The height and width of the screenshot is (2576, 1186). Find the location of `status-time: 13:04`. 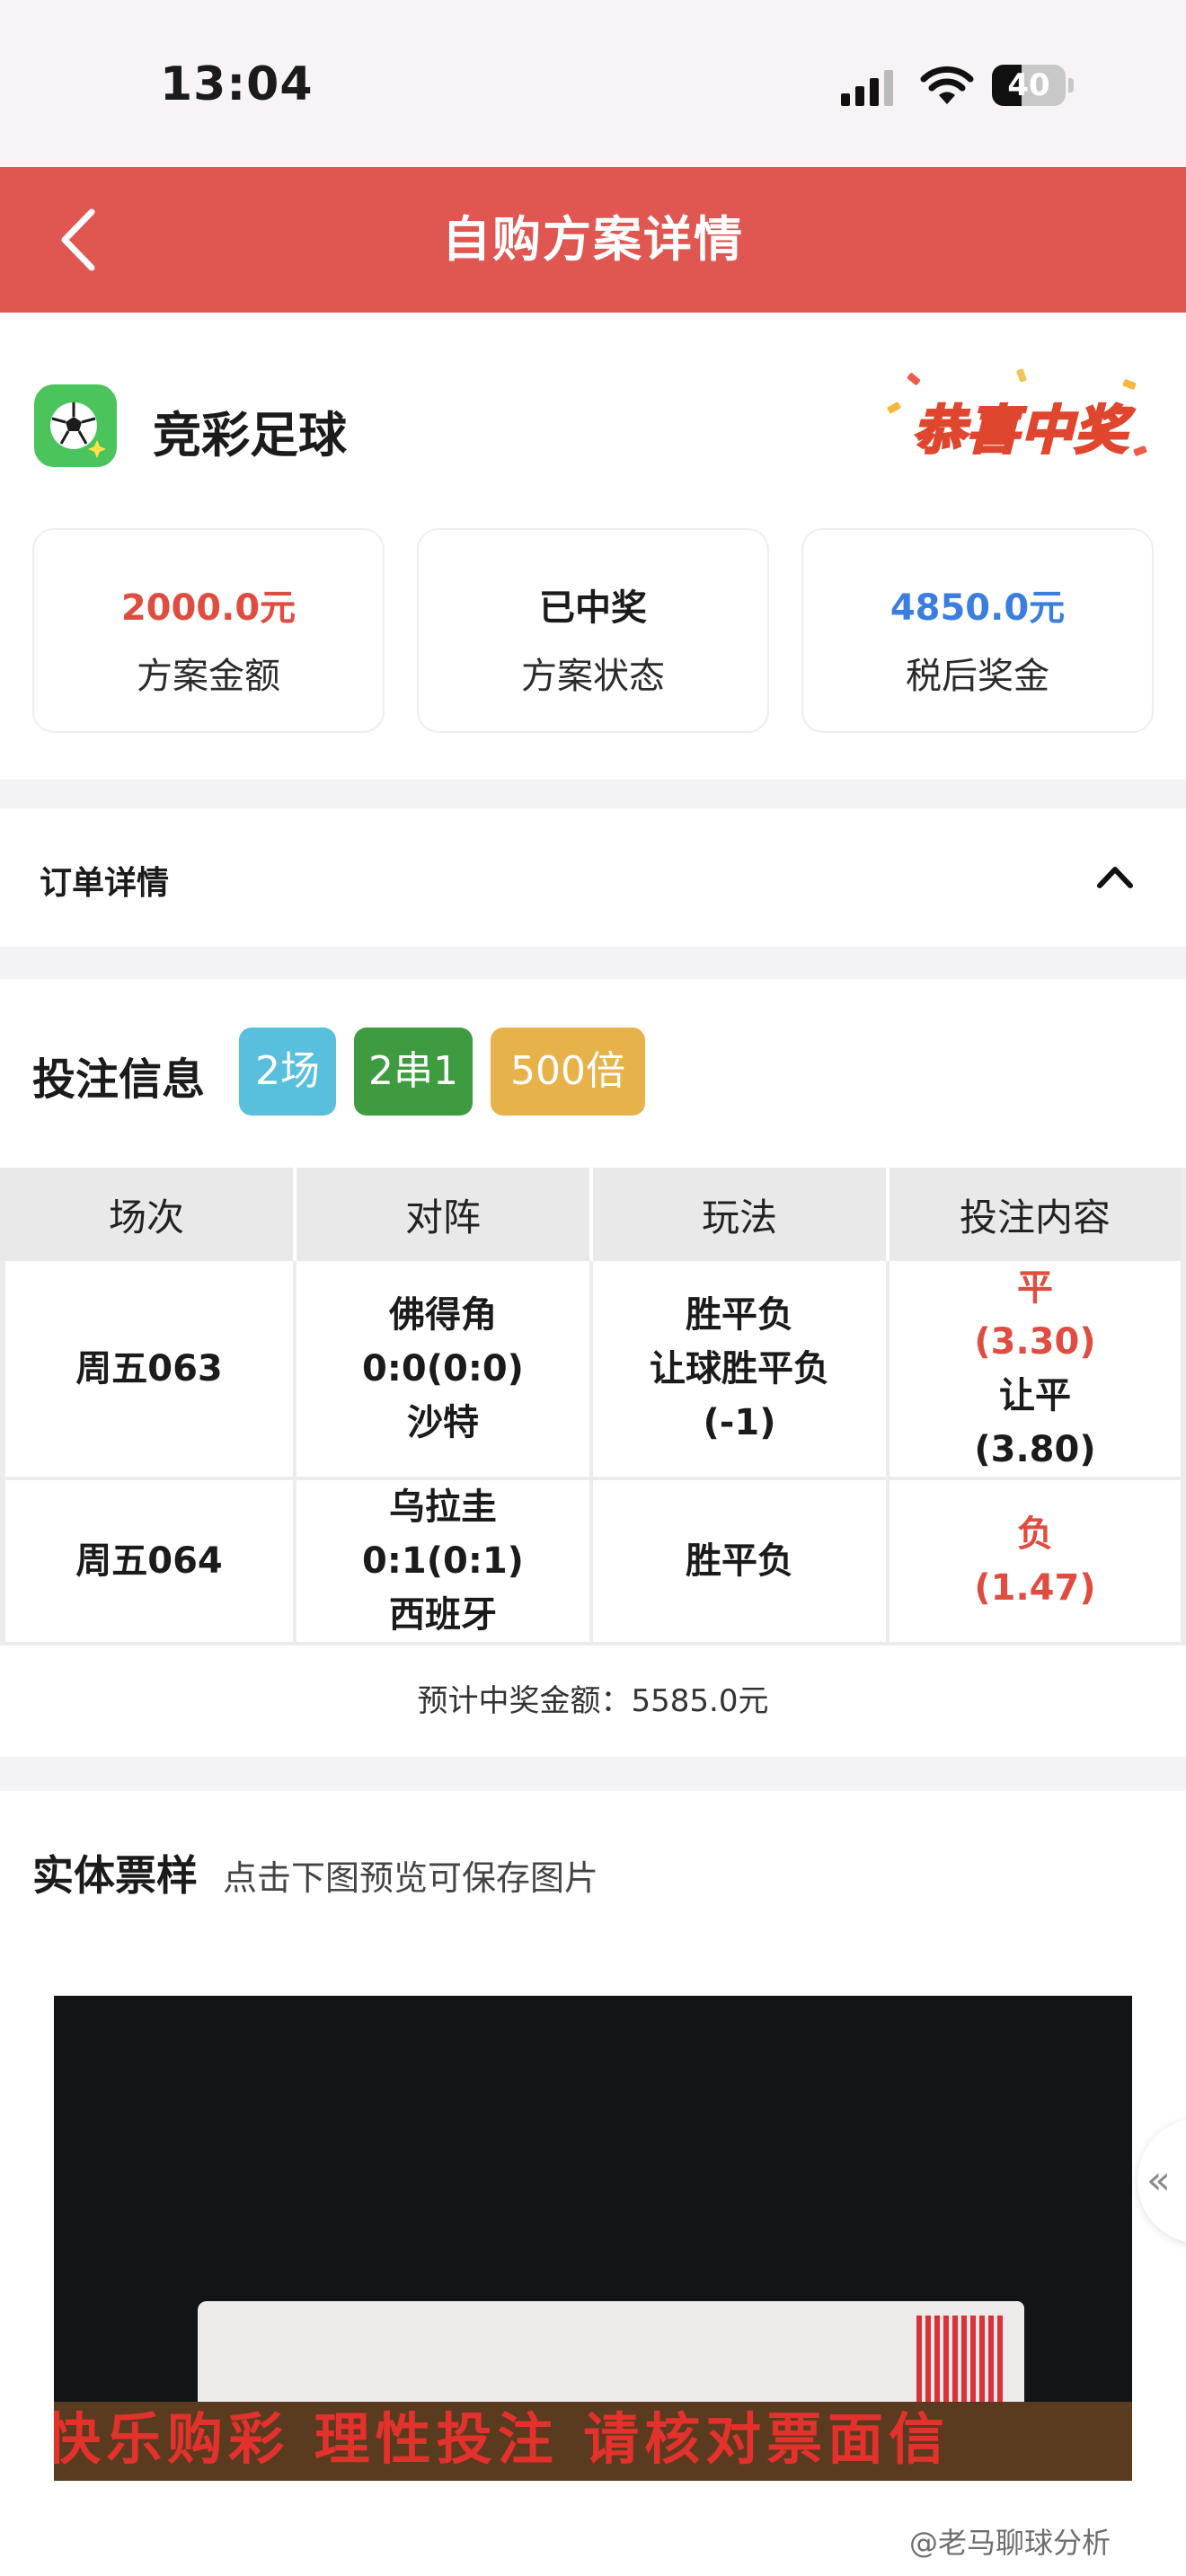

status-time: 13:04 is located at coordinates (237, 84).